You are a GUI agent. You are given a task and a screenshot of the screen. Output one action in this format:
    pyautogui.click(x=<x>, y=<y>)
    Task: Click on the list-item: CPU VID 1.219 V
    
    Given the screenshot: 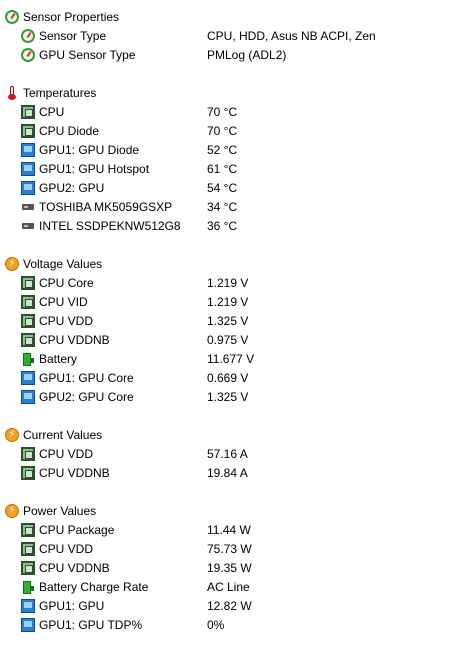 What is the action you would take?
    pyautogui.click(x=233, y=301)
    